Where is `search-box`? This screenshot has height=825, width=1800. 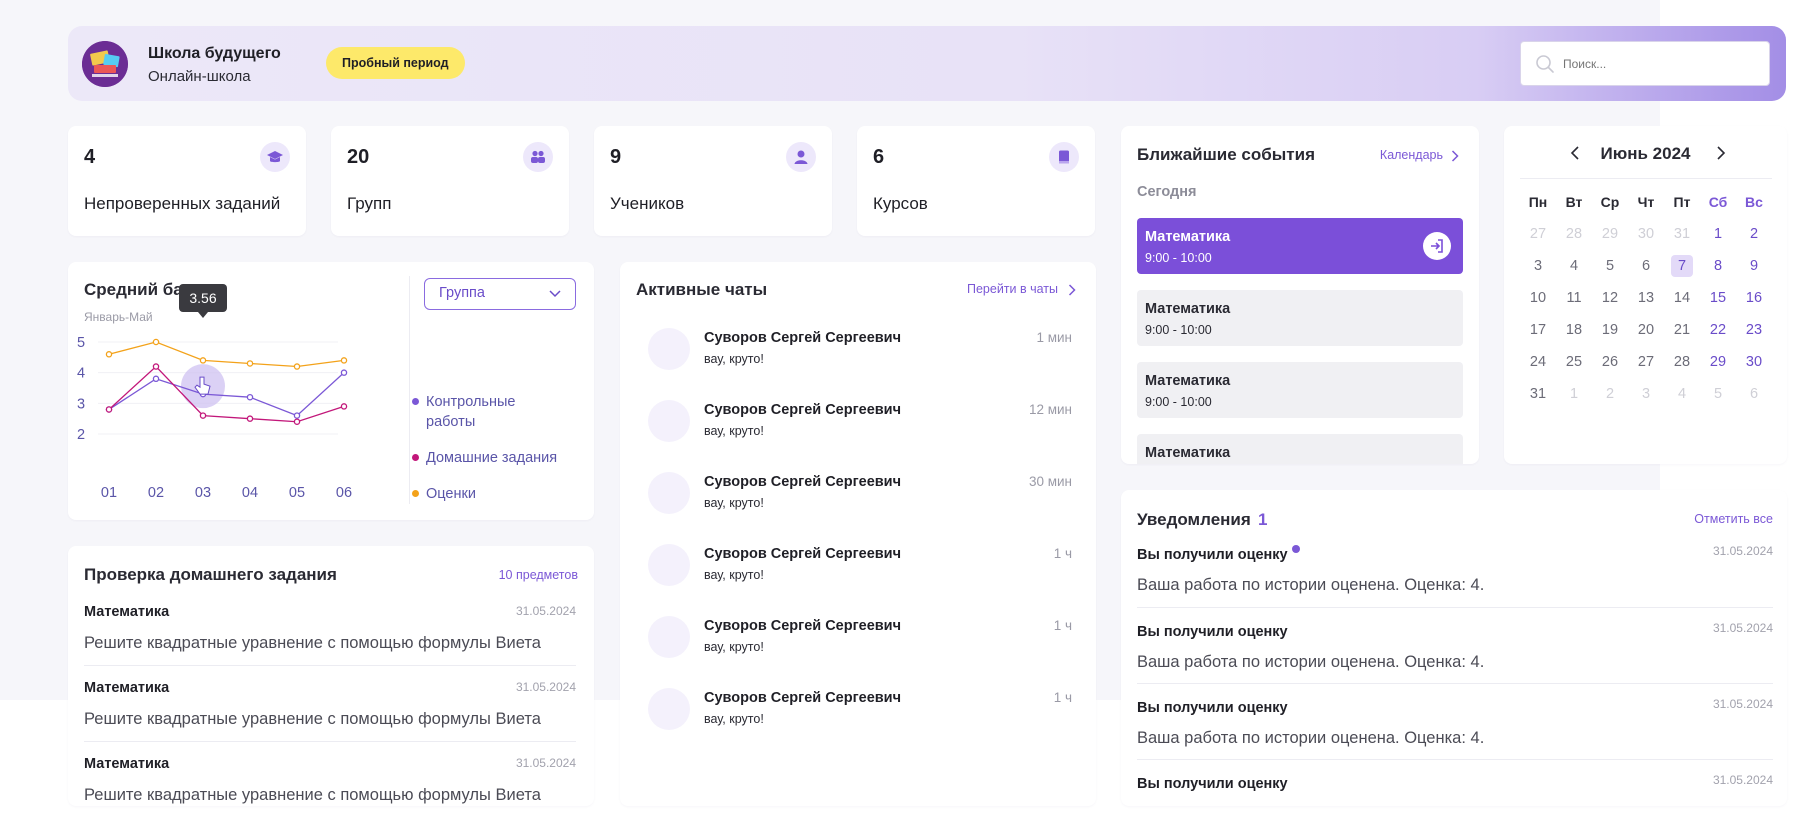
search-box is located at coordinates (1645, 63).